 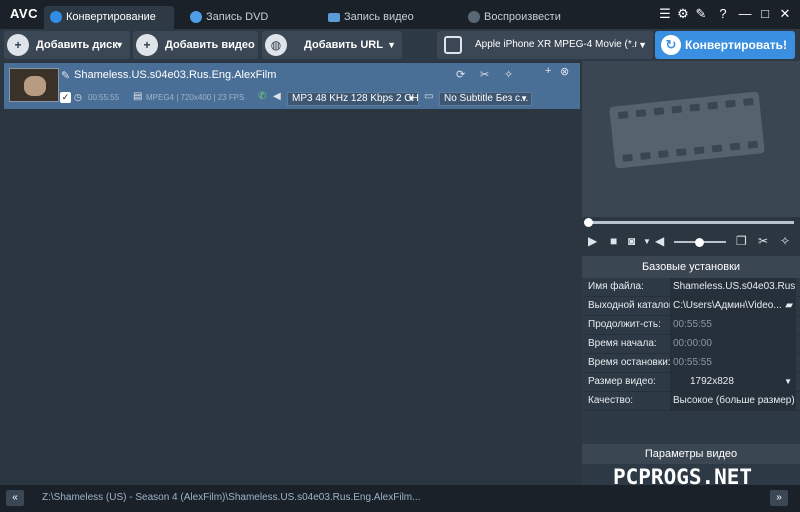 What do you see at coordinates (723, 14) in the screenshot?
I see `help-button: ?` at bounding box center [723, 14].